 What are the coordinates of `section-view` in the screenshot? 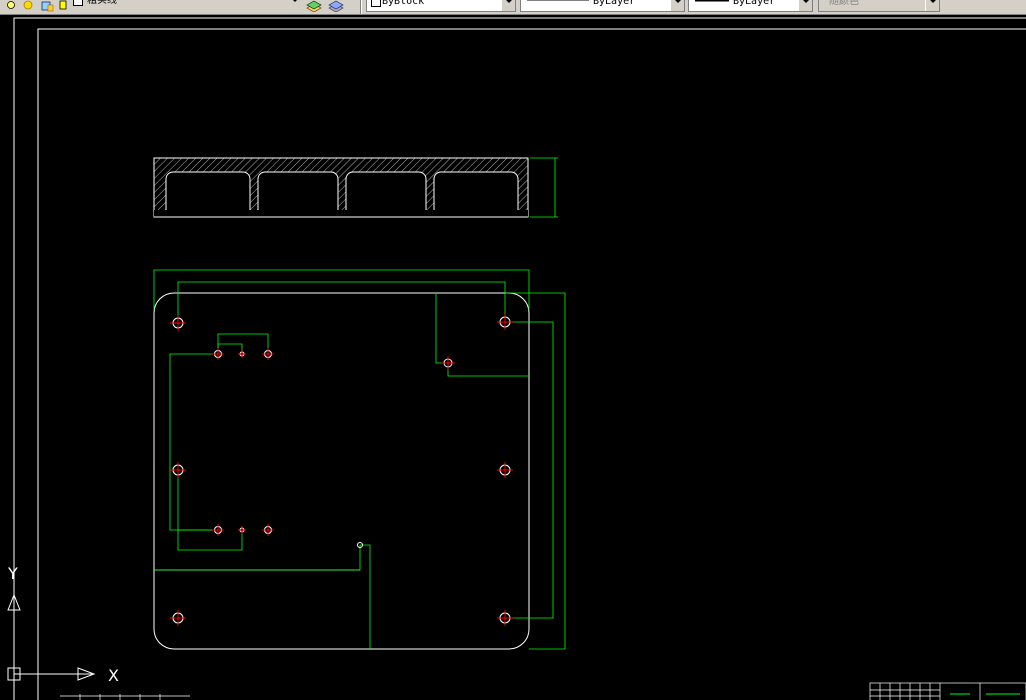 It's located at (355, 187).